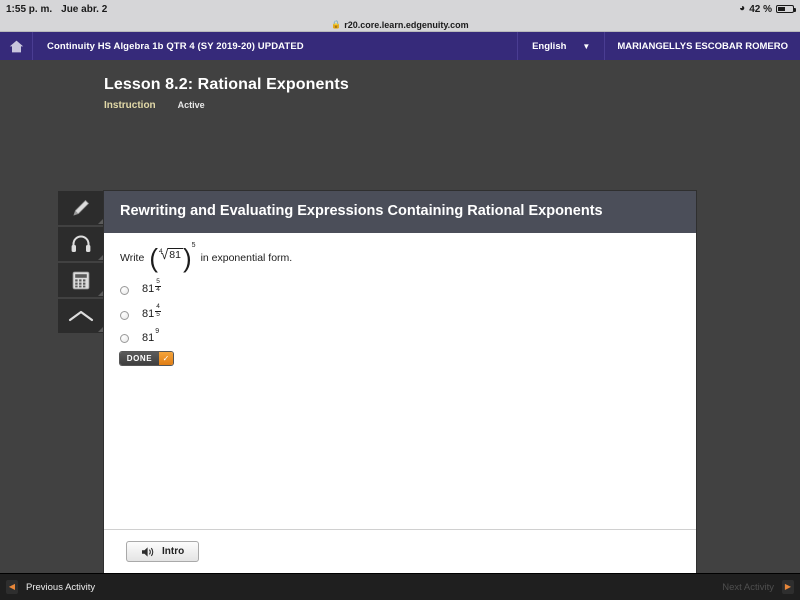 This screenshot has width=800, height=600. What do you see at coordinates (226, 84) in the screenshot?
I see `page-title: Lesson 8.2: Rational Exponents` at bounding box center [226, 84].